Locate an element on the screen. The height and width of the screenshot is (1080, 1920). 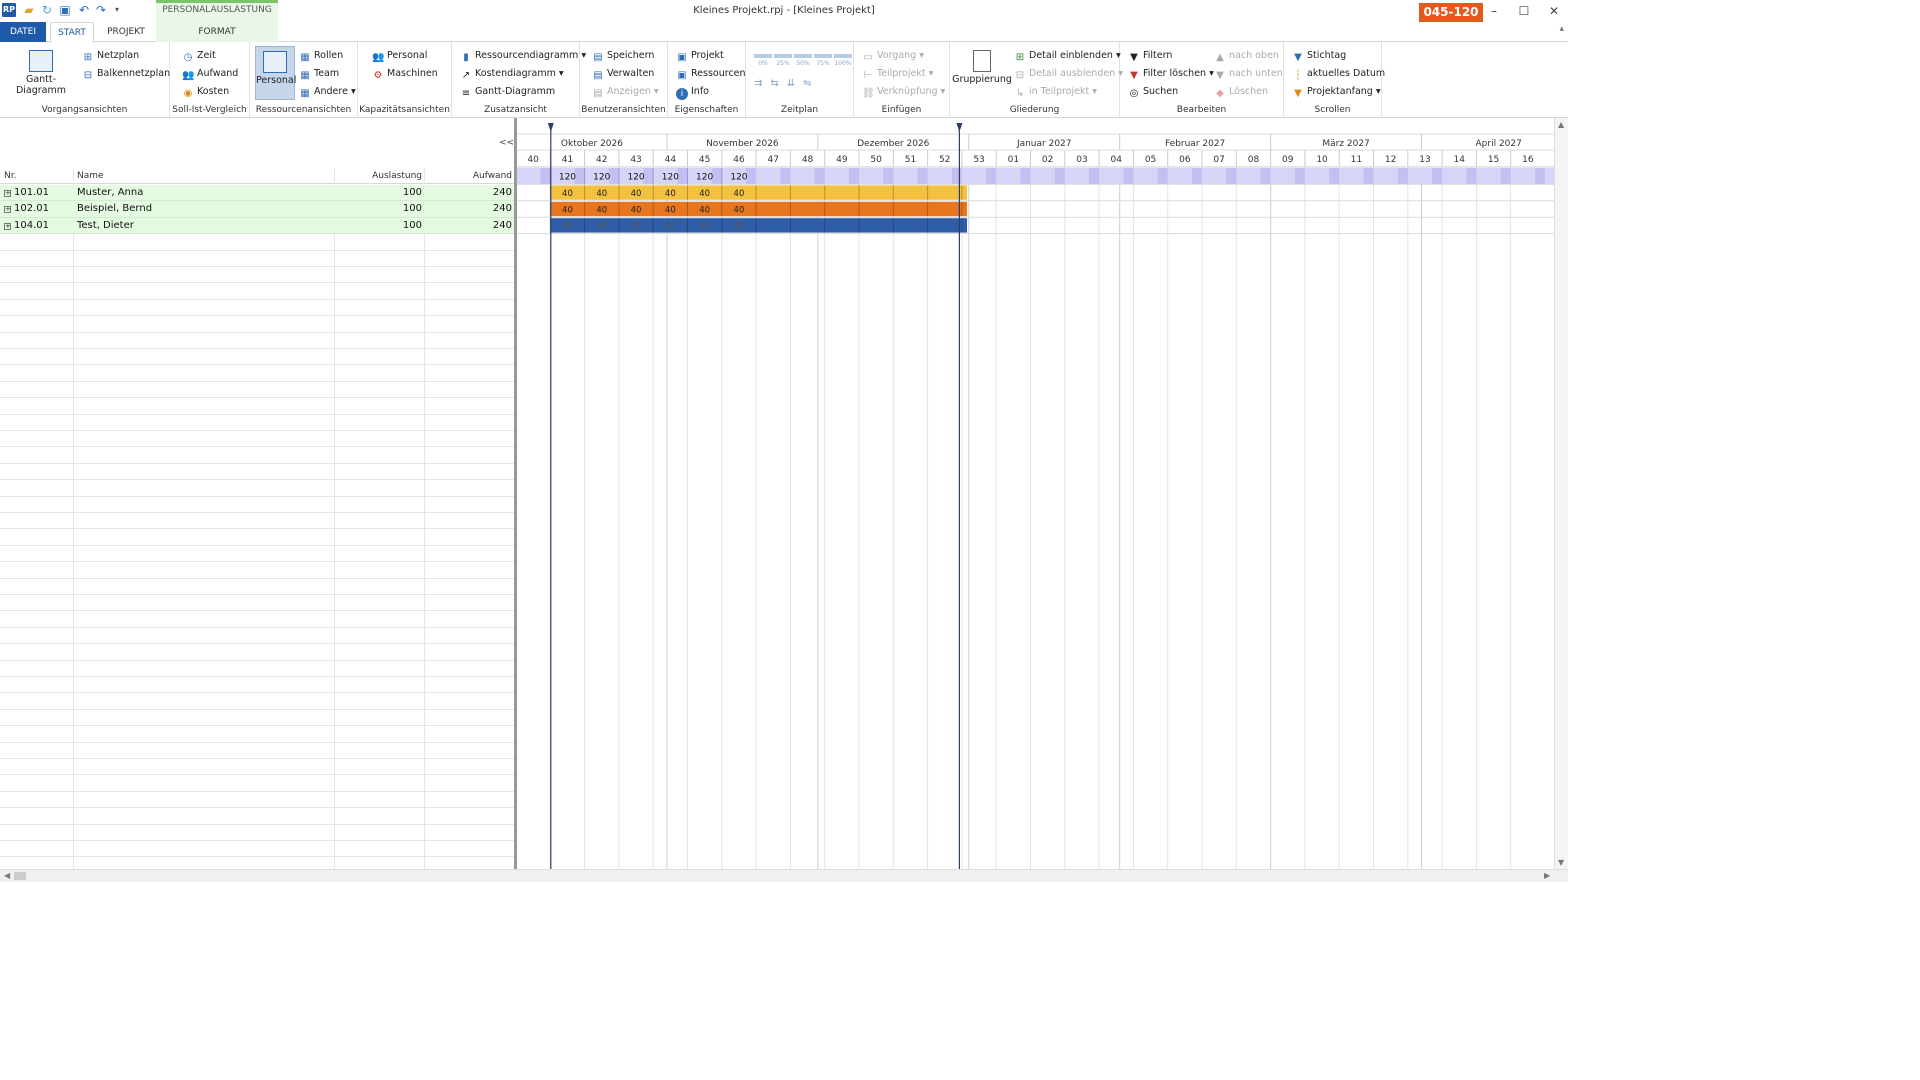
filtern-button: ▼ Filtern is located at coordinates (1150, 56).